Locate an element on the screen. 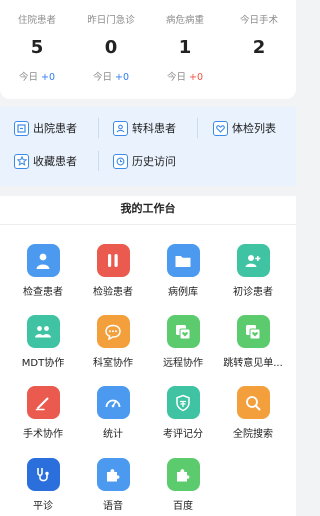  stat-inpatients: 住院患者 5 今日 +0 is located at coordinates (37, 49).